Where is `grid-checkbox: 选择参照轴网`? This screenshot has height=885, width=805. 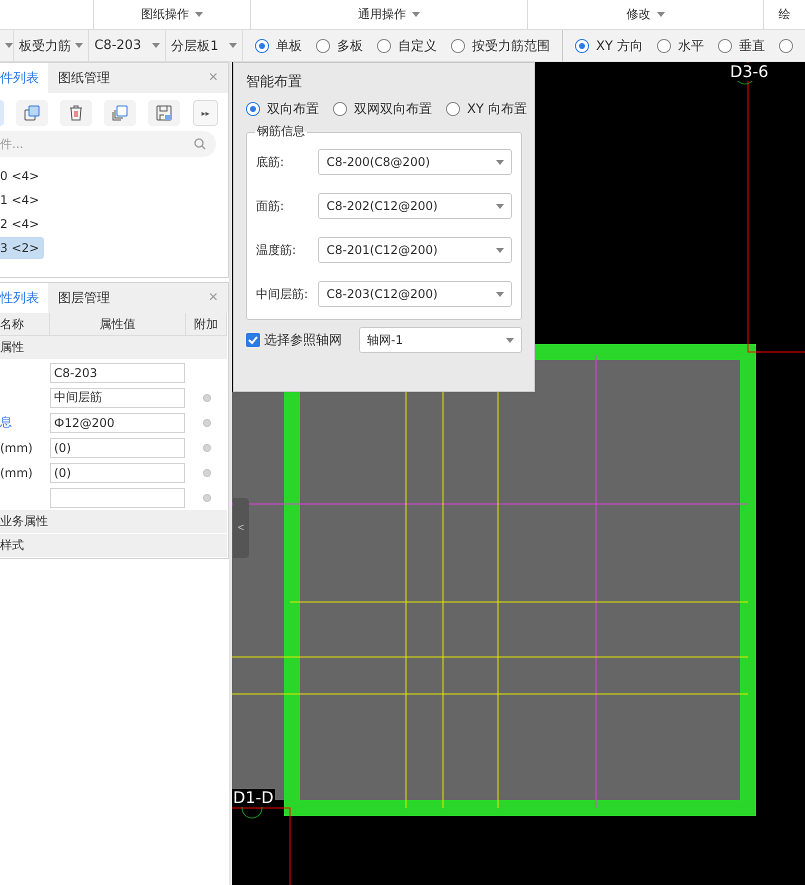
grid-checkbox: 选择参照轴网 is located at coordinates (294, 340).